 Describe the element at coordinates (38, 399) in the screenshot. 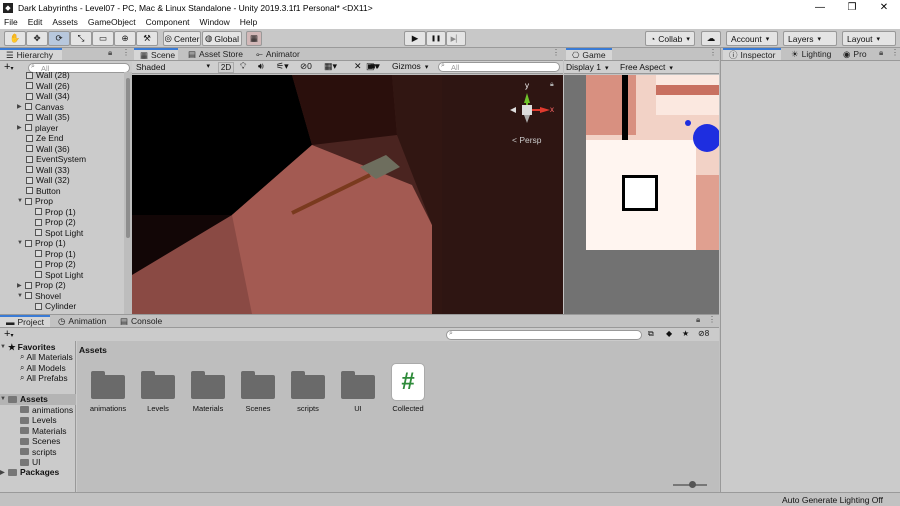

I see `assets-node: ▼ Assets` at that location.